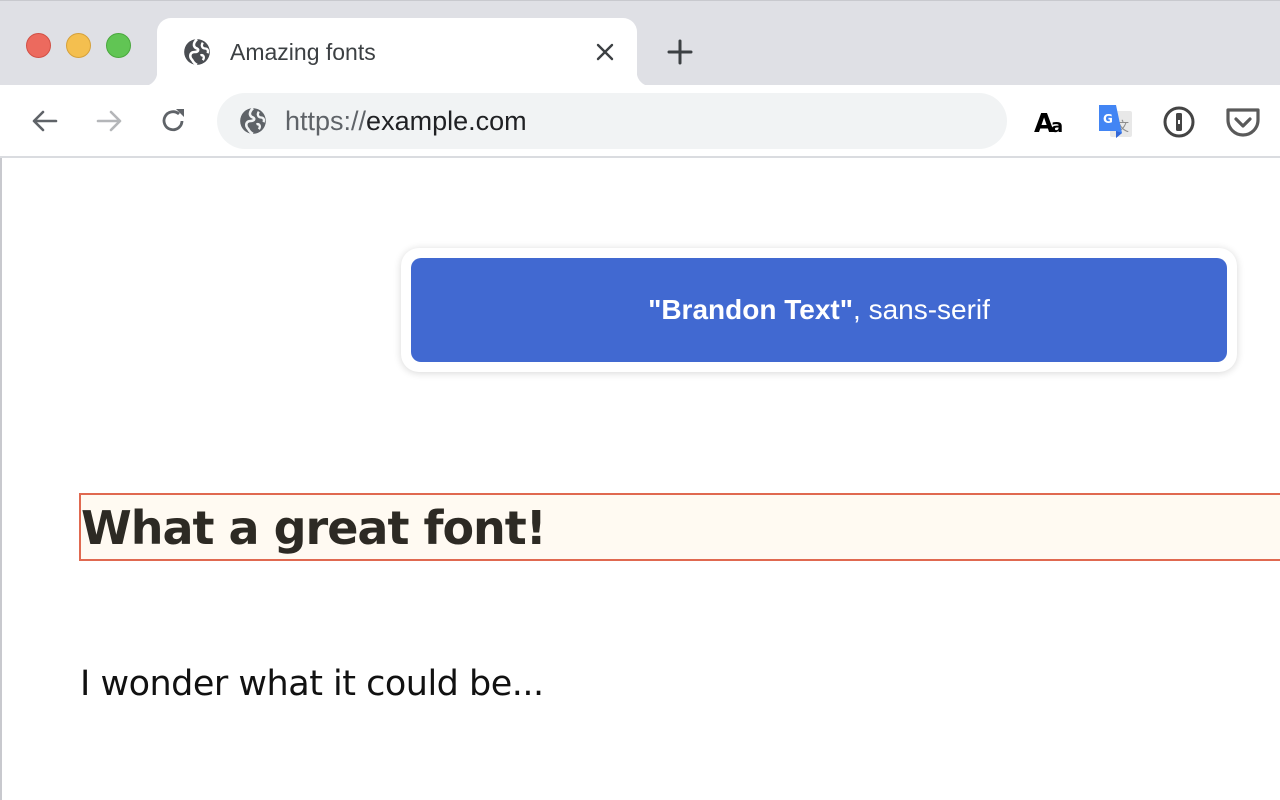  Describe the element at coordinates (612, 121) in the screenshot. I see `address-bar: https://example.com` at that location.